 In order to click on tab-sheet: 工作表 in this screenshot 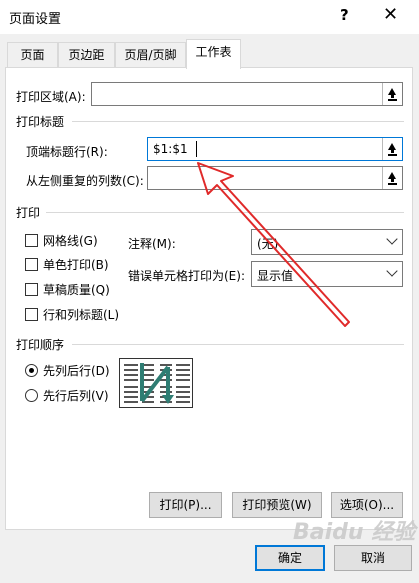, I will do `click(213, 54)`.